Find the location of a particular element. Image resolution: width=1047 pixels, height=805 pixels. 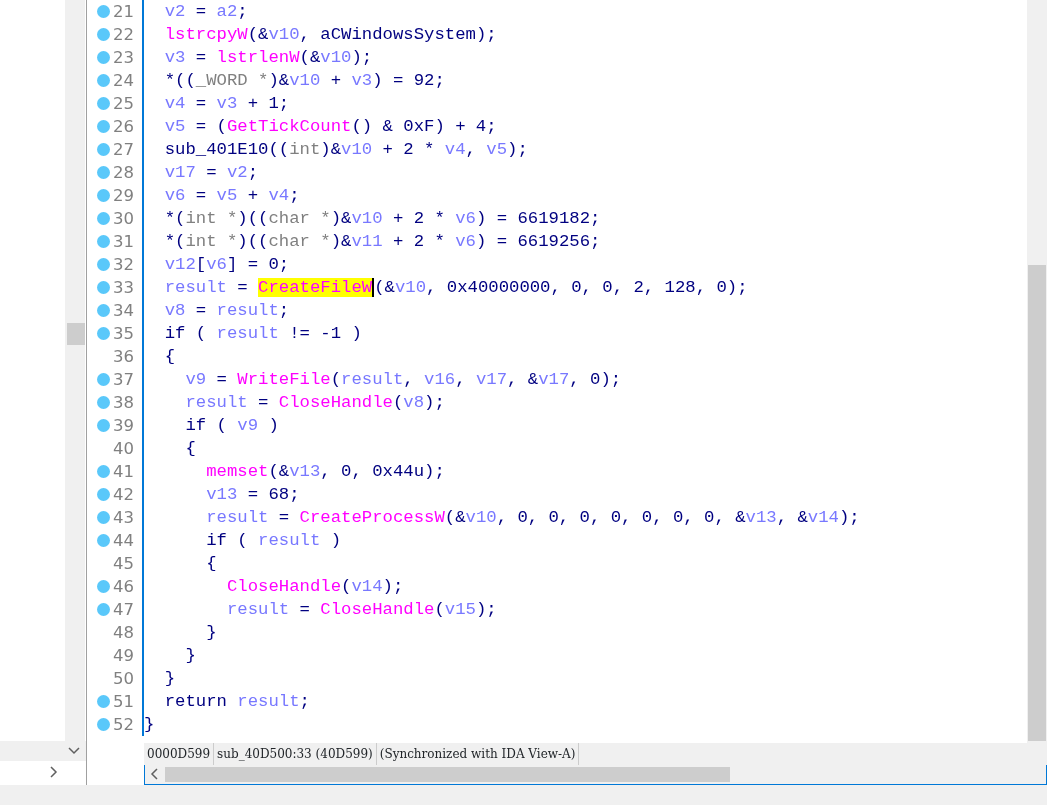

code-line: if ( result != -1 ) is located at coordinates (262, 334).